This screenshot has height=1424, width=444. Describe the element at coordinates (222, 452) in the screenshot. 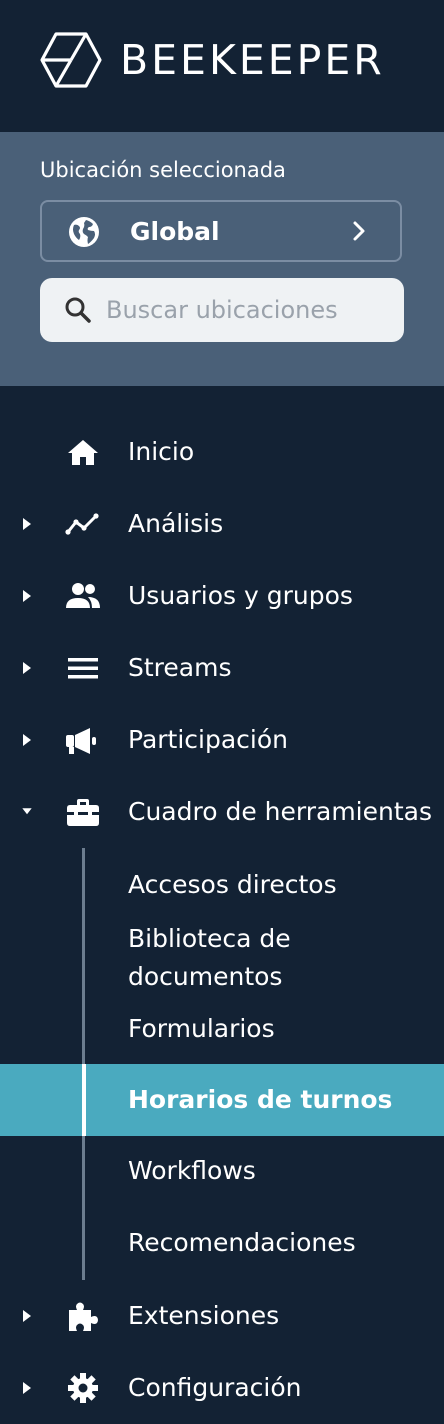

I see `nav-item-inicio: Inicio` at that location.